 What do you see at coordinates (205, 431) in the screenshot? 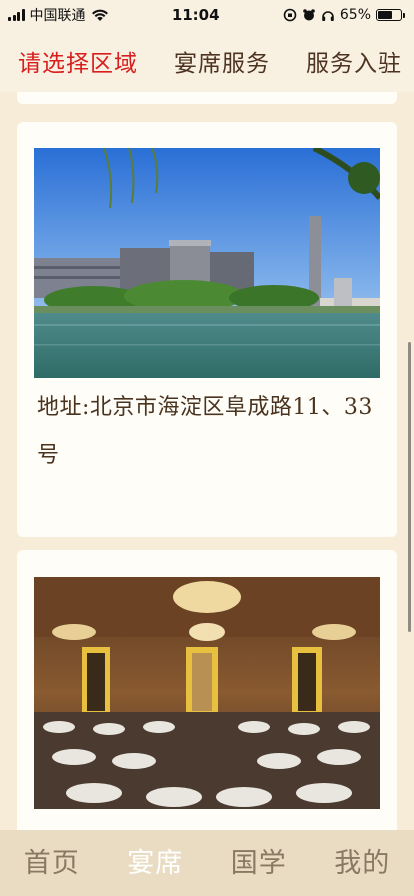
I see `venue-address: 地址:北京市海淀区阜成路11、33号` at bounding box center [205, 431].